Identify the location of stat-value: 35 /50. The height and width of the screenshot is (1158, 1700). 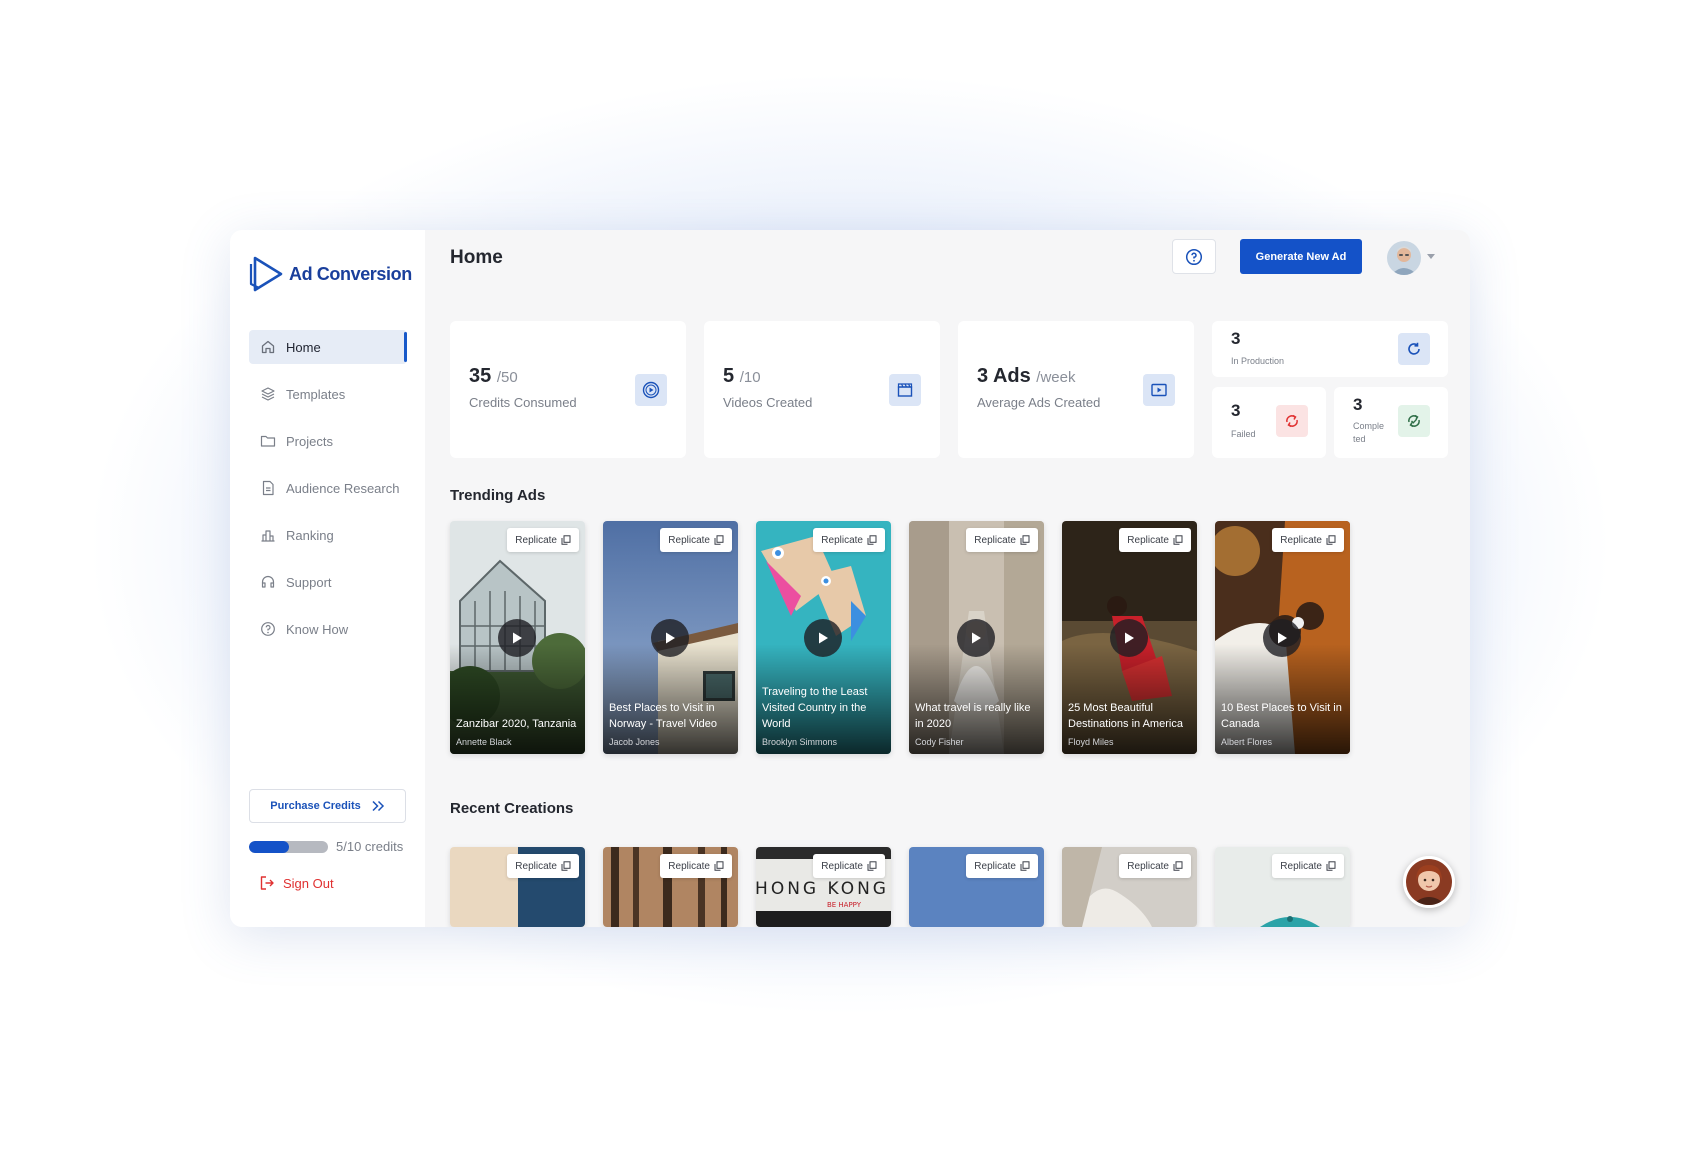
(493, 376).